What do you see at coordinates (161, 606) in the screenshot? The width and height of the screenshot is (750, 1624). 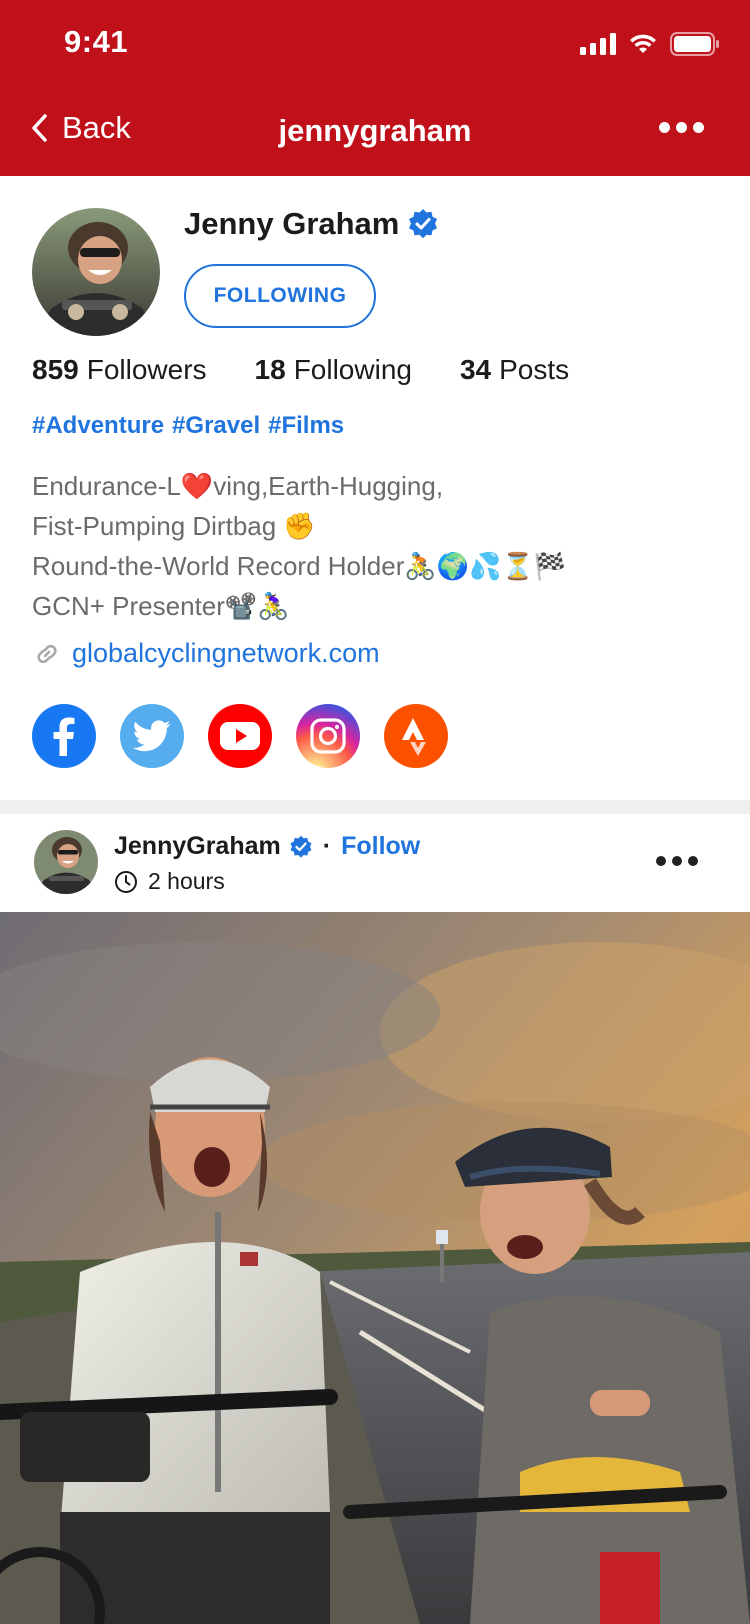 I see `bio-line: GCN+ Presenter📽️🚴‍♀️` at bounding box center [161, 606].